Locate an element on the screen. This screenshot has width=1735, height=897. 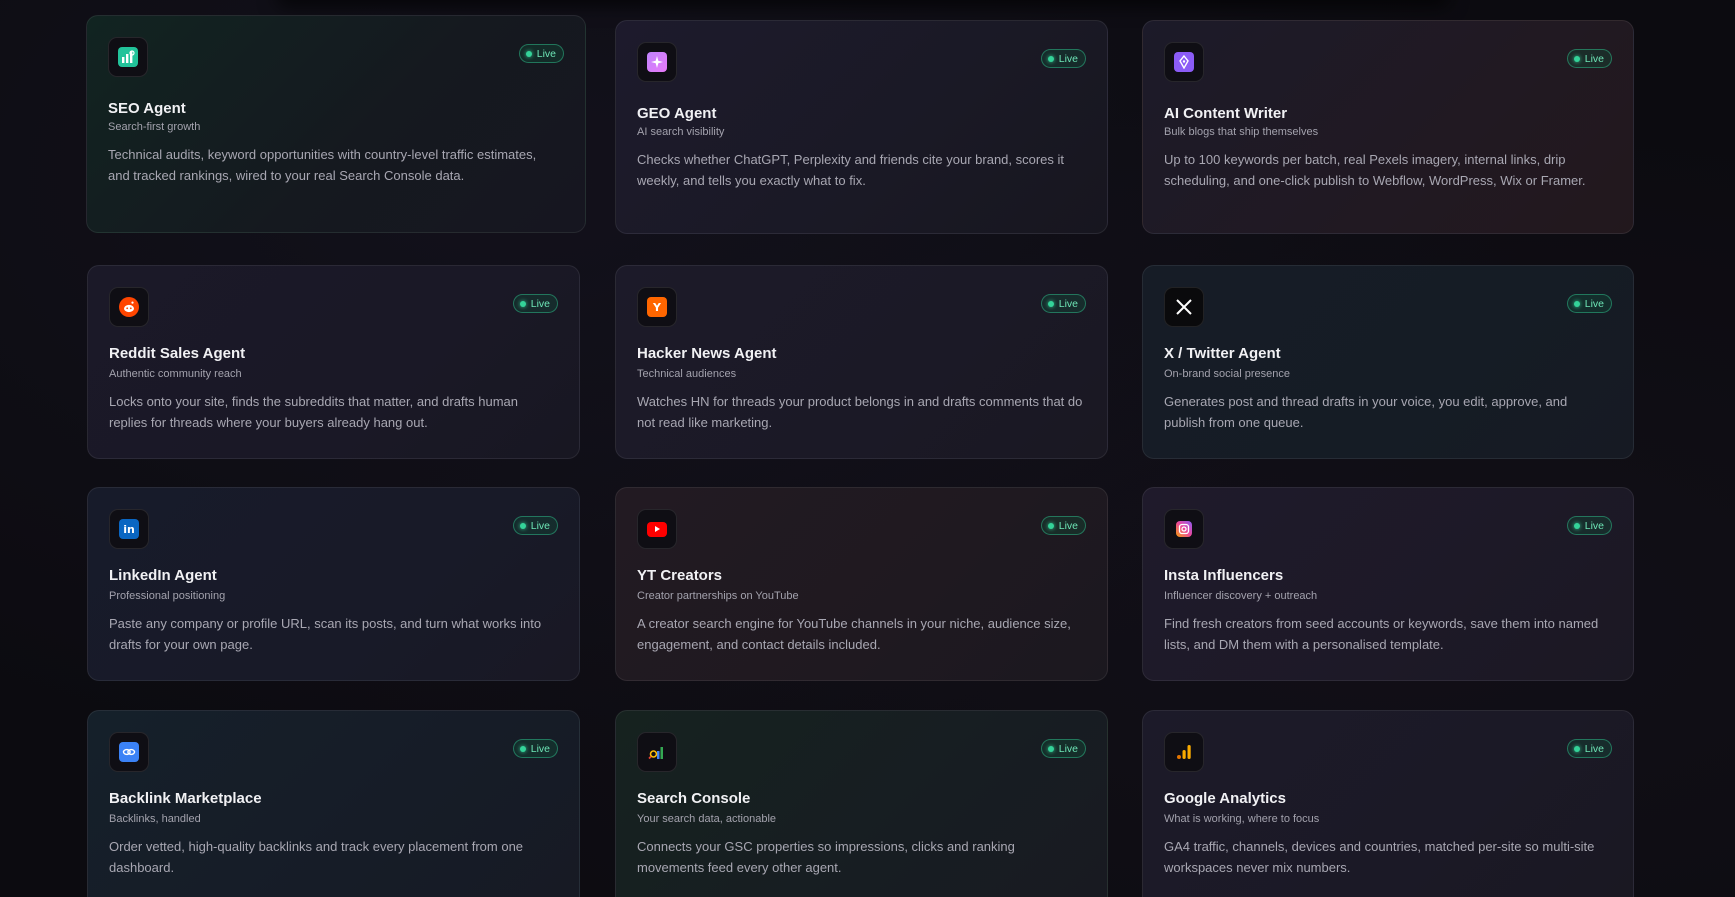
sparkle-icon is located at coordinates (657, 62).